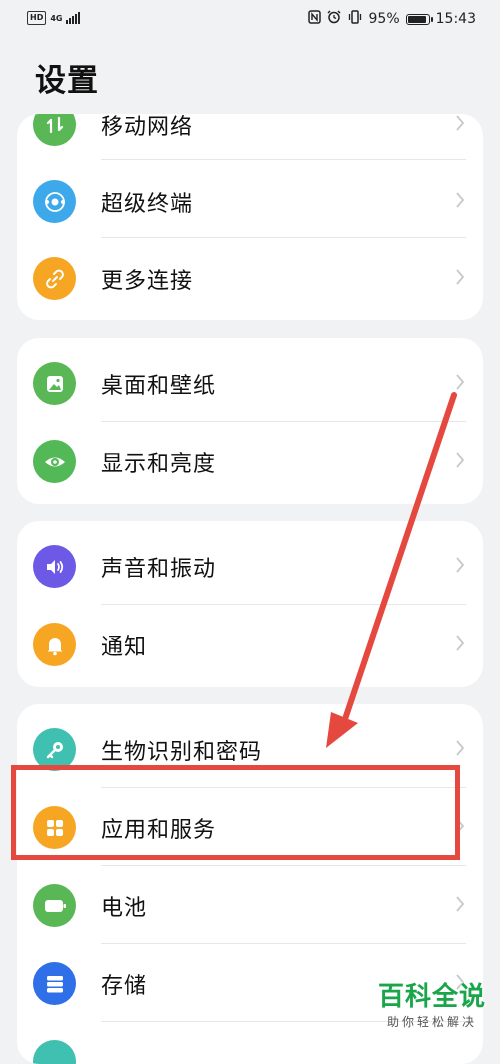  What do you see at coordinates (250, 1043) in the screenshot?
I see `settings-item-next-partial` at bounding box center [250, 1043].